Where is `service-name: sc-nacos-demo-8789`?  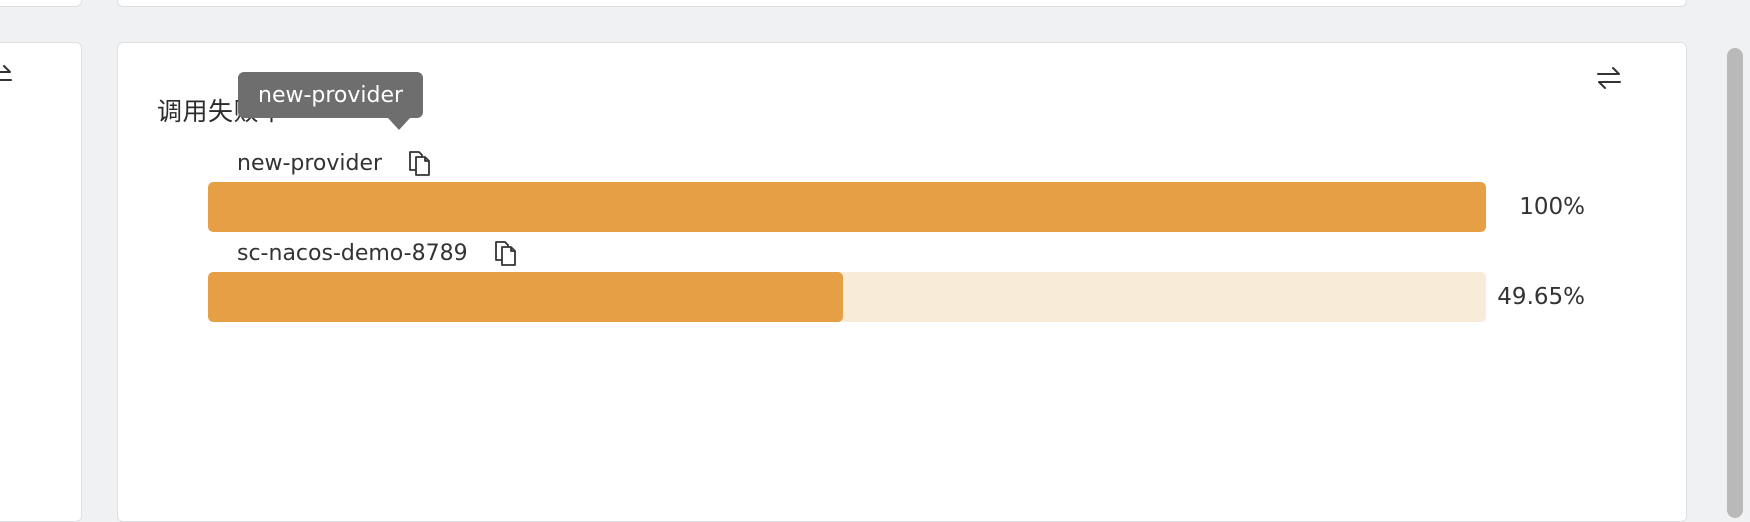 service-name: sc-nacos-demo-8789 is located at coordinates (352, 253).